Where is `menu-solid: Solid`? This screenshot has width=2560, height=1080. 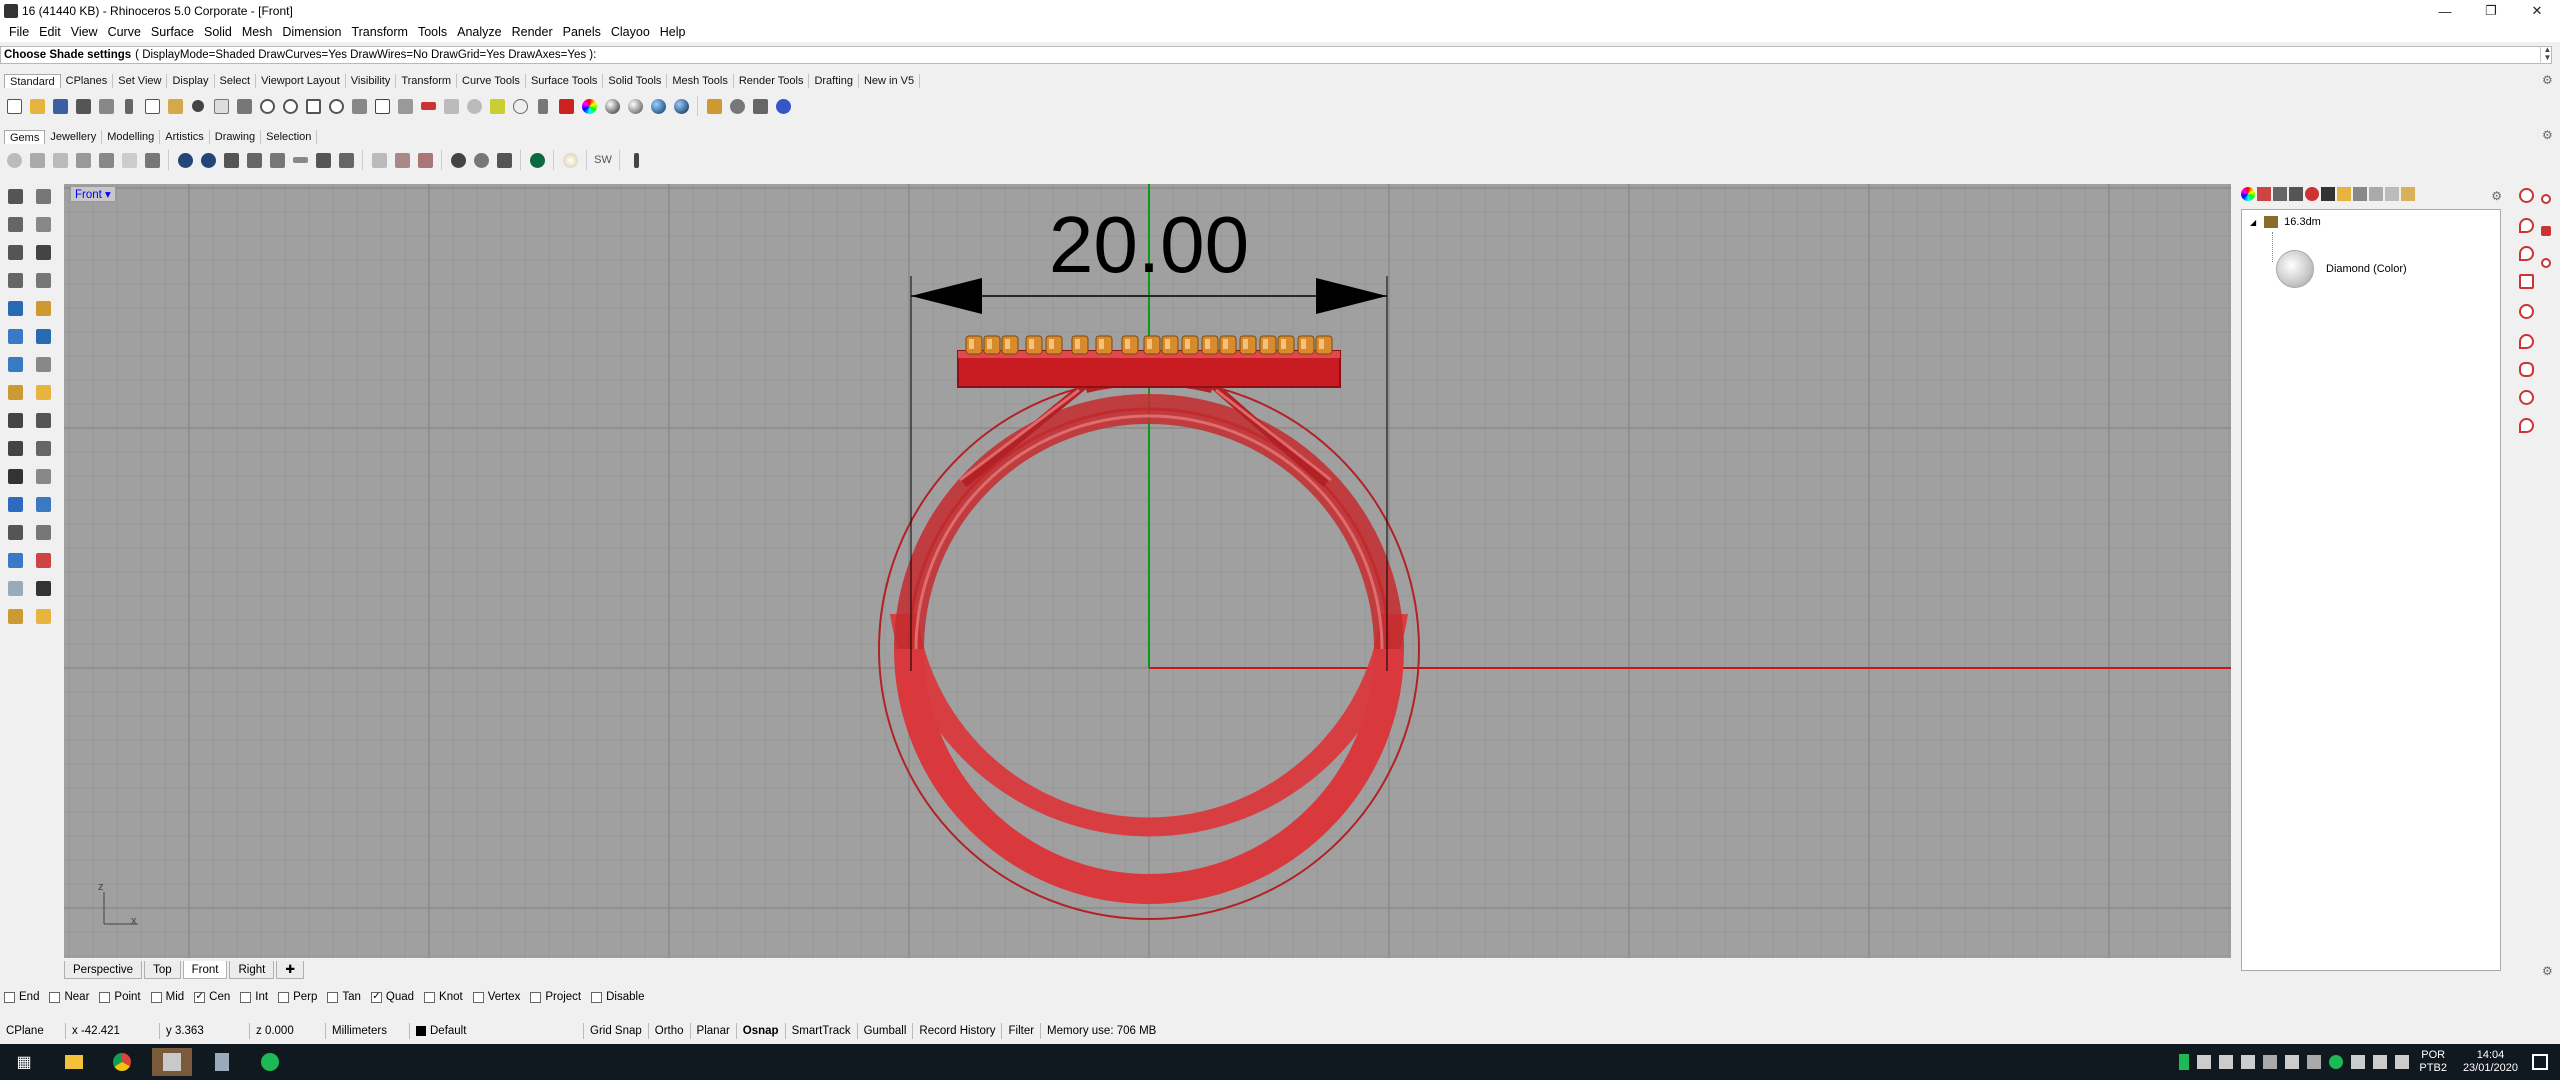 menu-solid: Solid is located at coordinates (218, 32).